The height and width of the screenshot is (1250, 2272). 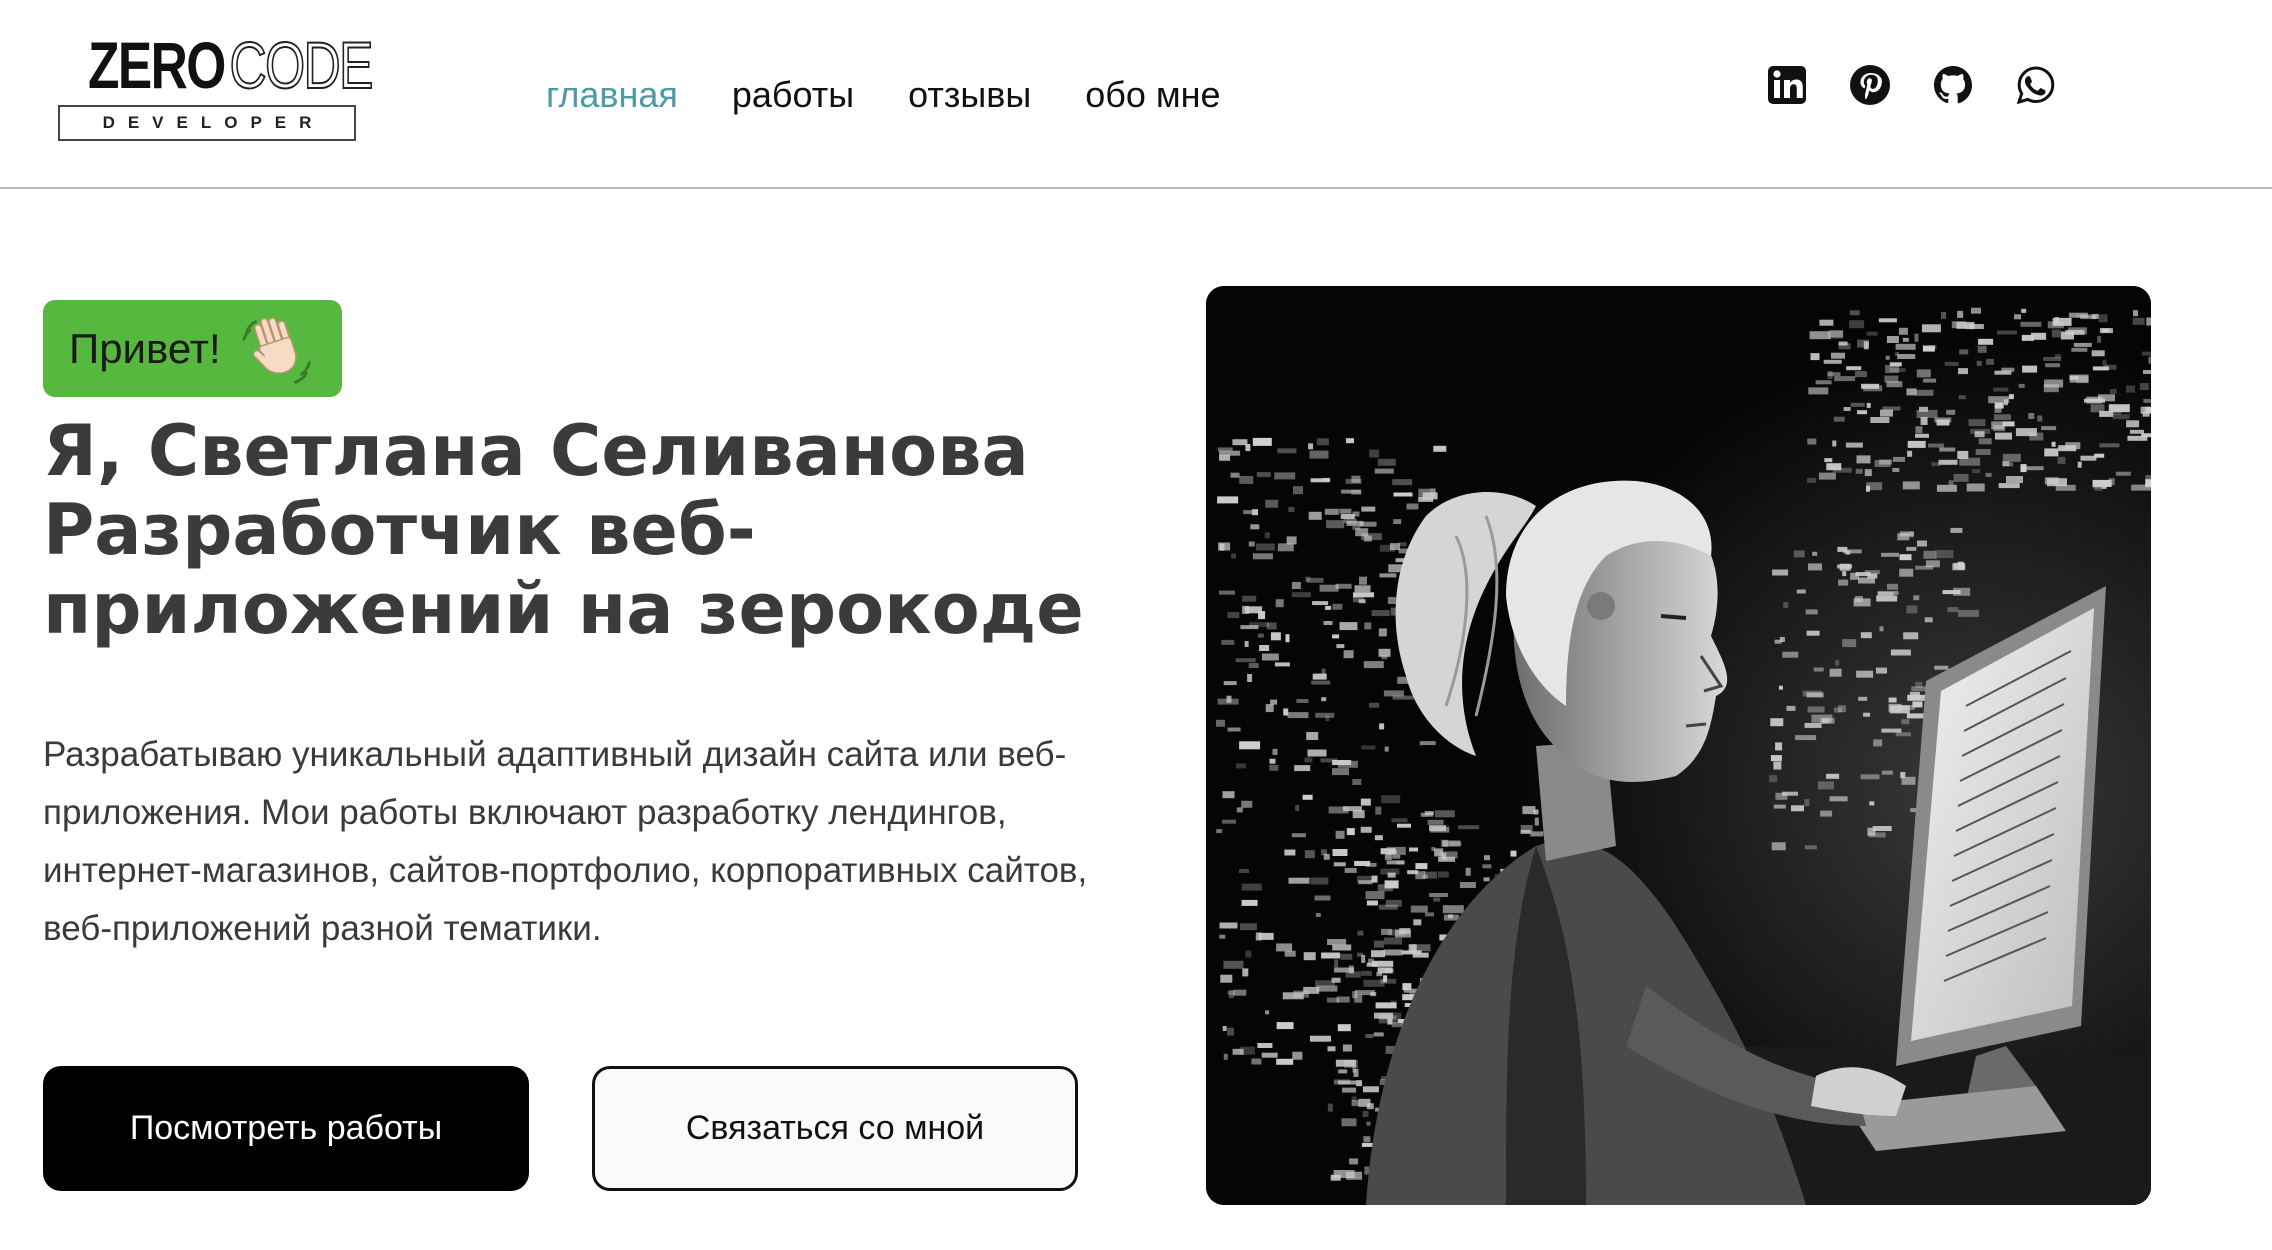 I want to click on logo-word-code: CODE, so click(x=302, y=65).